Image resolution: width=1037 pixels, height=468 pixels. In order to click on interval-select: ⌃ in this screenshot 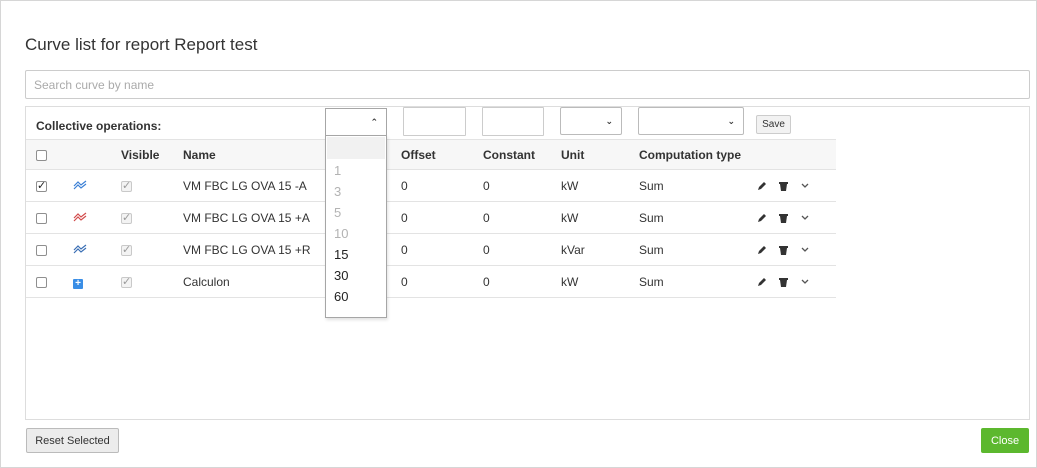, I will do `click(356, 122)`.